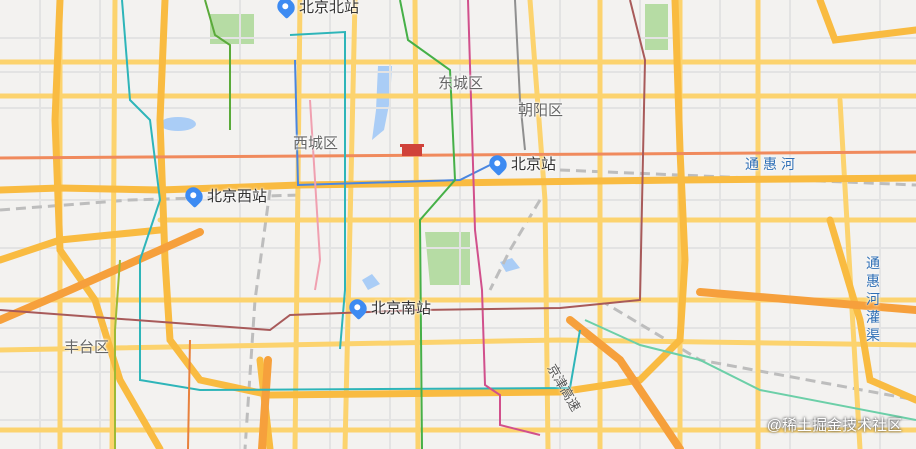  I want to click on station-beijing-main: 北京站, so click(521, 163).